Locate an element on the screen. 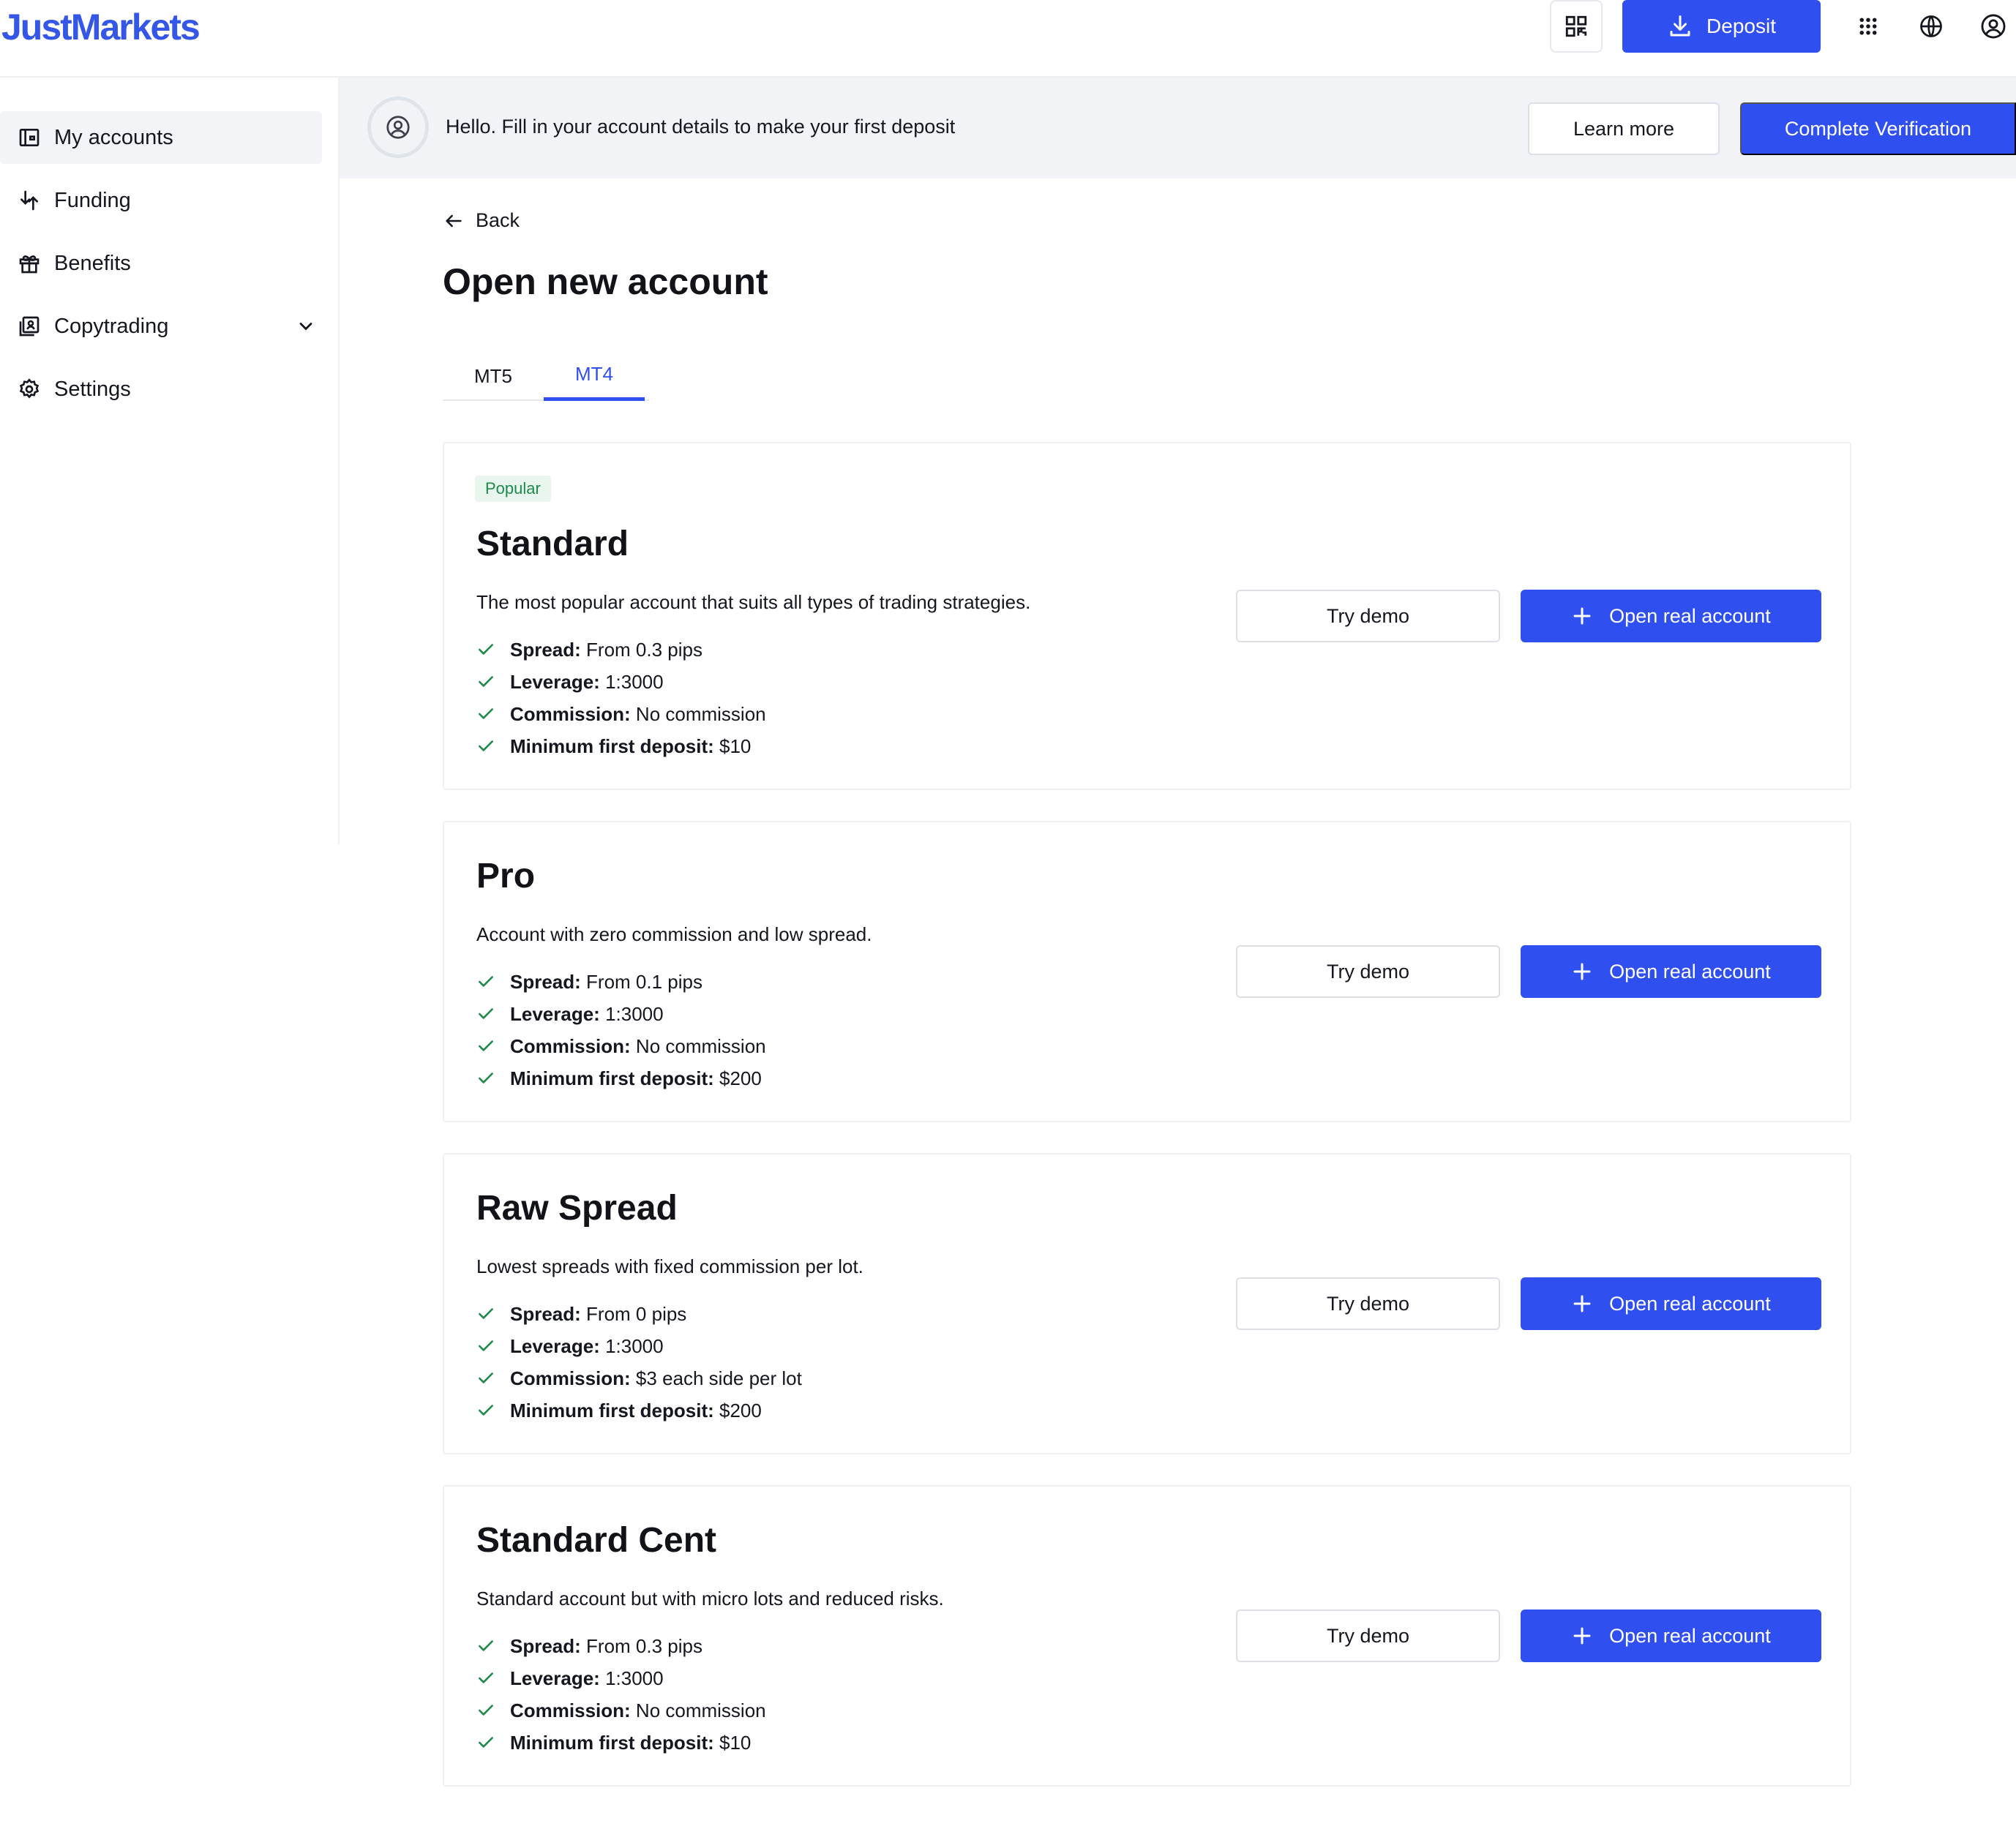 The image size is (2016, 1848). gift-icon is located at coordinates (29, 264).